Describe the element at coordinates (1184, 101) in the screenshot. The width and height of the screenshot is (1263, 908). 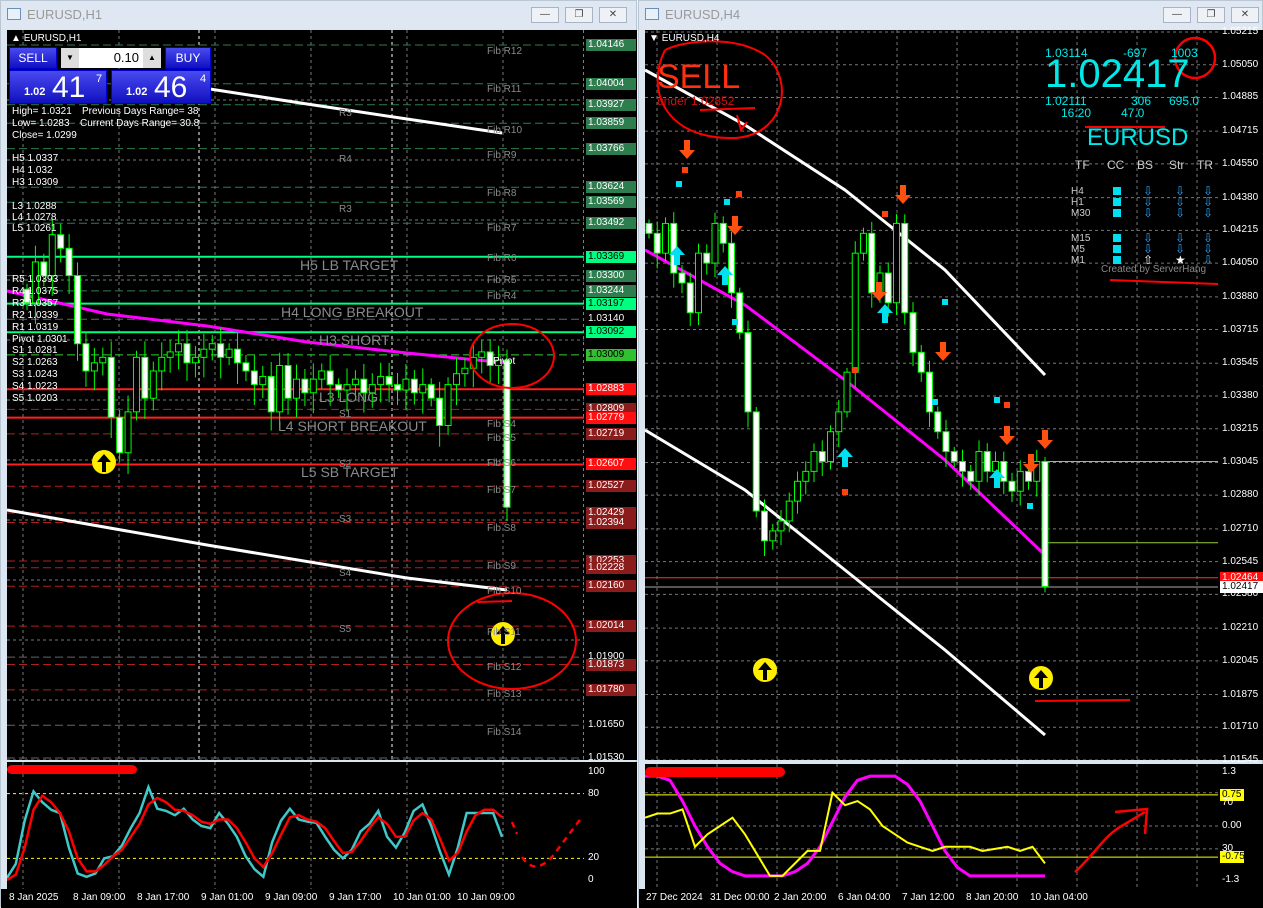
I see `info-adr: 695.0` at that location.